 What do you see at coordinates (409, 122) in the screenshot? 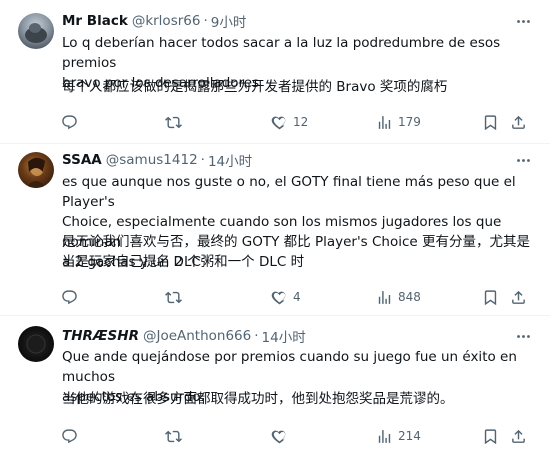
I see `views-count: 179` at bounding box center [409, 122].